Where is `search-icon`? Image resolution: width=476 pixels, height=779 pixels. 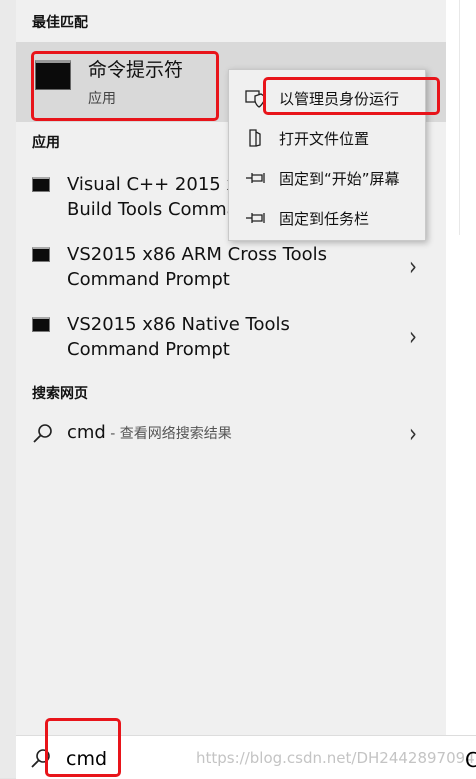
search-icon is located at coordinates (42, 433).